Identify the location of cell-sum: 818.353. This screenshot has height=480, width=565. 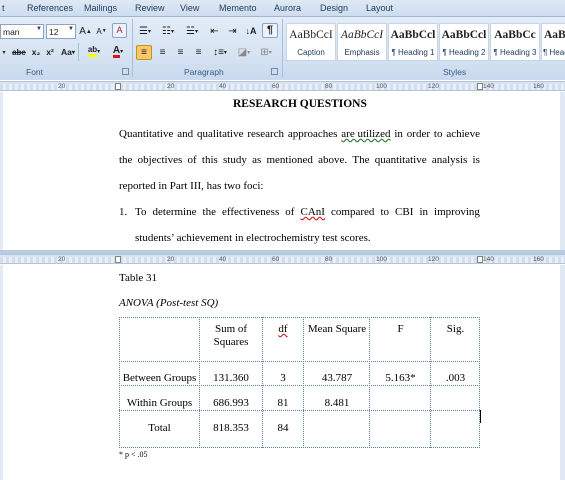
(231, 428).